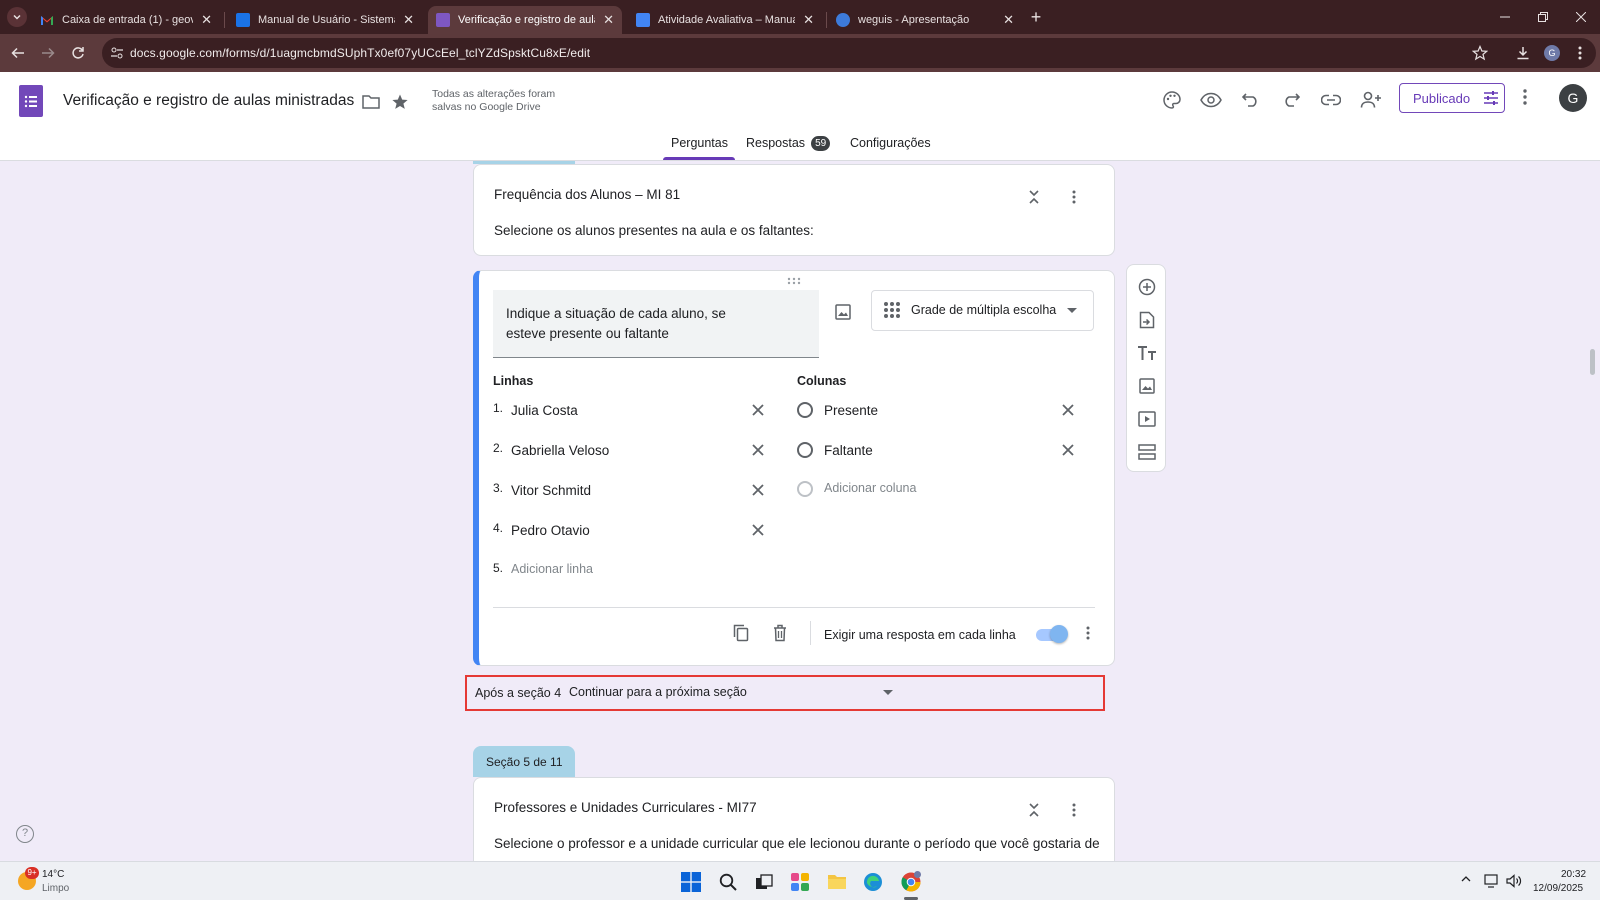 The width and height of the screenshot is (1600, 900). Describe the element at coordinates (1573, 98) in the screenshot. I see `account-avatar: G` at that location.